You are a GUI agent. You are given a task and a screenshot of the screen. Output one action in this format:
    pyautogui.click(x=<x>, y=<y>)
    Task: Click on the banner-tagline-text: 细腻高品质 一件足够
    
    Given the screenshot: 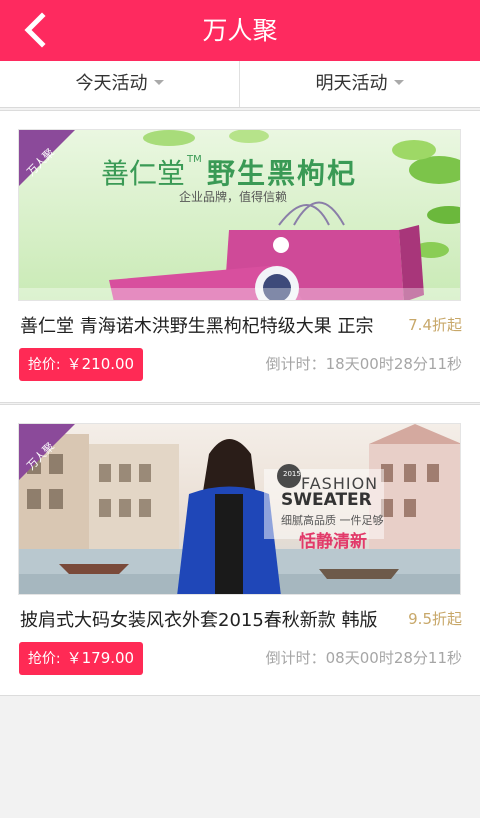 What is the action you would take?
    pyautogui.click(x=332, y=520)
    